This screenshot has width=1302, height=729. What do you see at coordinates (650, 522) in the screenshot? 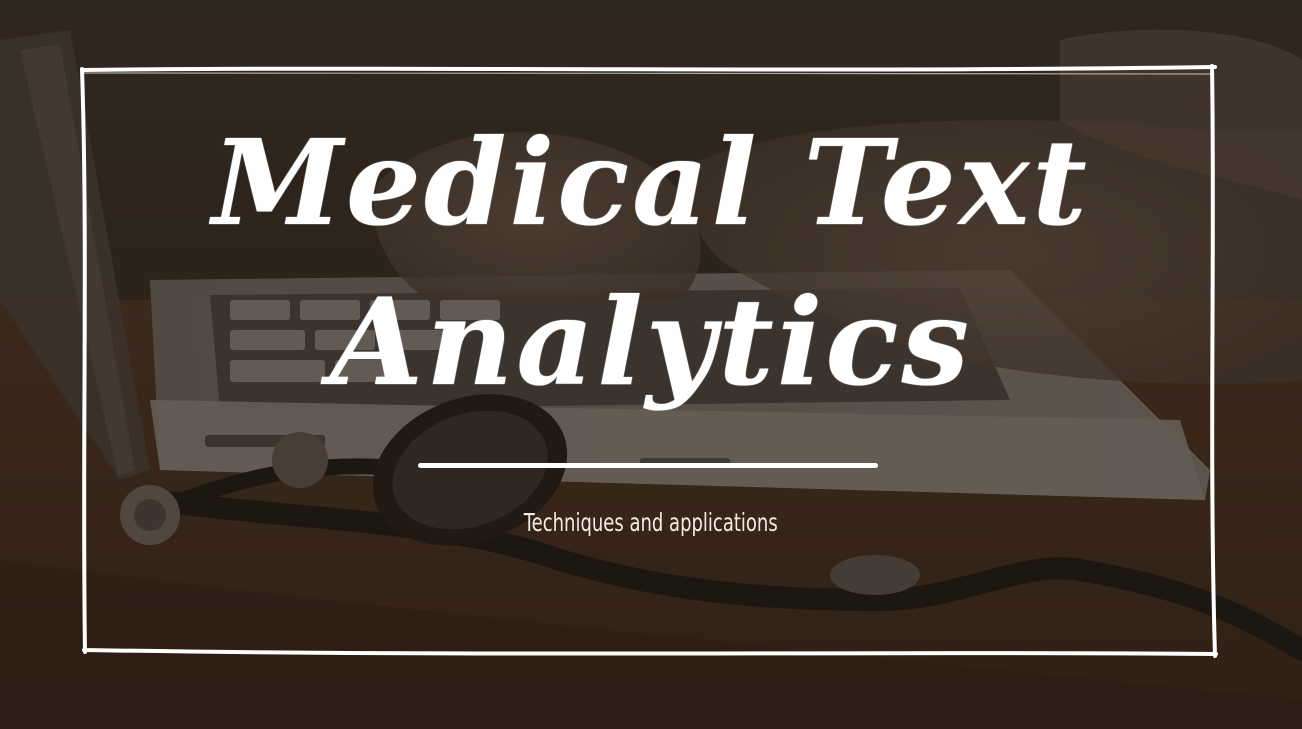
I see `slide-subtitle: Techniques and applications` at bounding box center [650, 522].